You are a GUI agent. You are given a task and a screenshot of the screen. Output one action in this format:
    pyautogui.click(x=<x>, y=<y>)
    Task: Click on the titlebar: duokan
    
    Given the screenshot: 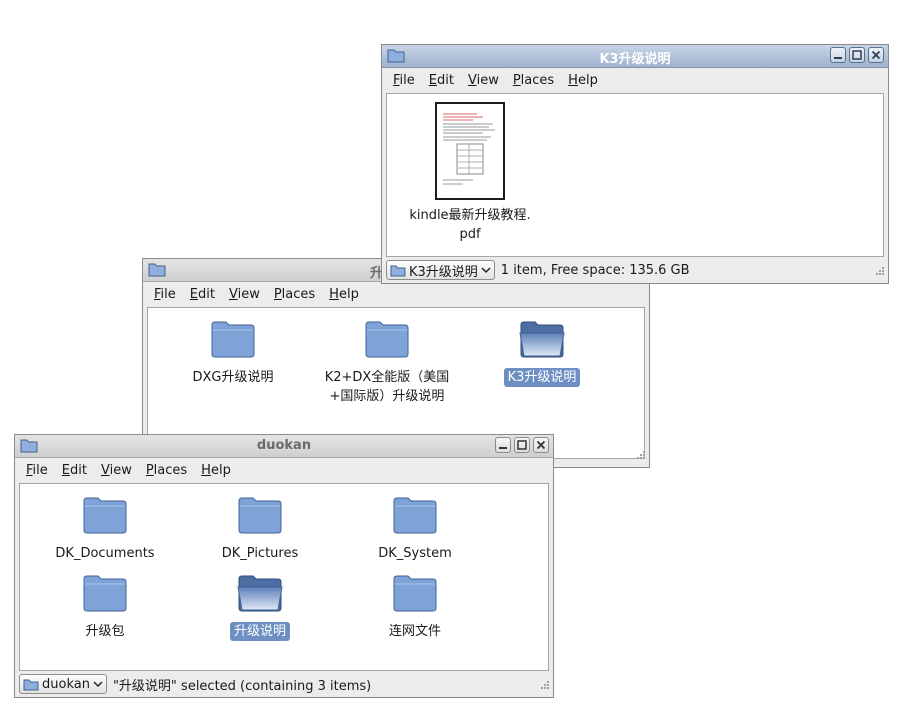 What is the action you would take?
    pyautogui.click(x=284, y=446)
    